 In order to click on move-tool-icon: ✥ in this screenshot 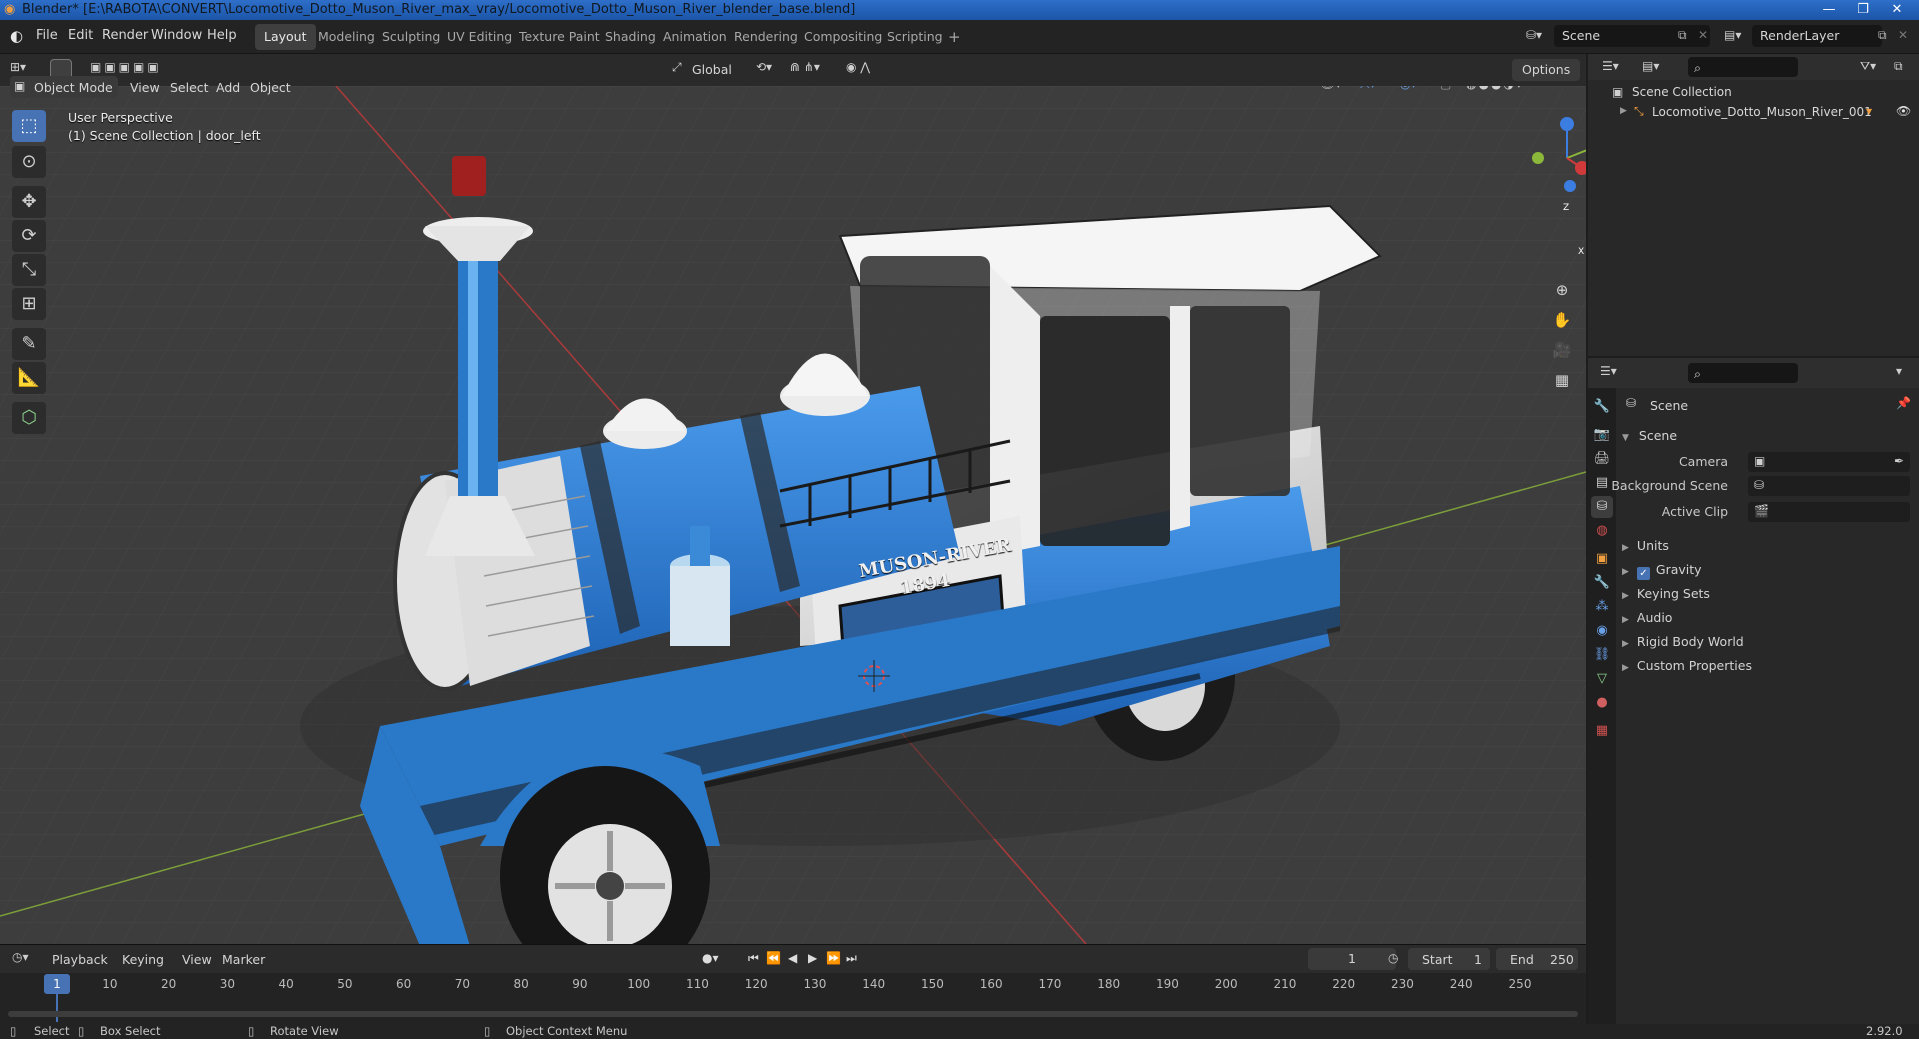, I will do `click(29, 202)`.